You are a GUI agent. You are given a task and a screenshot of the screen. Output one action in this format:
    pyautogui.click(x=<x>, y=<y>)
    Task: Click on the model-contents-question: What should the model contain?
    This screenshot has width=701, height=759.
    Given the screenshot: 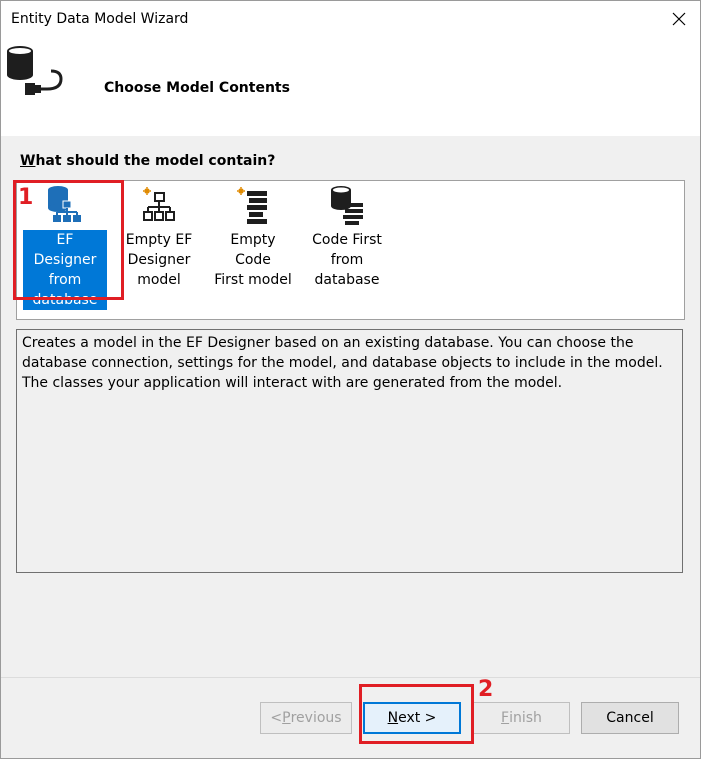 What is the action you would take?
    pyautogui.click(x=147, y=161)
    